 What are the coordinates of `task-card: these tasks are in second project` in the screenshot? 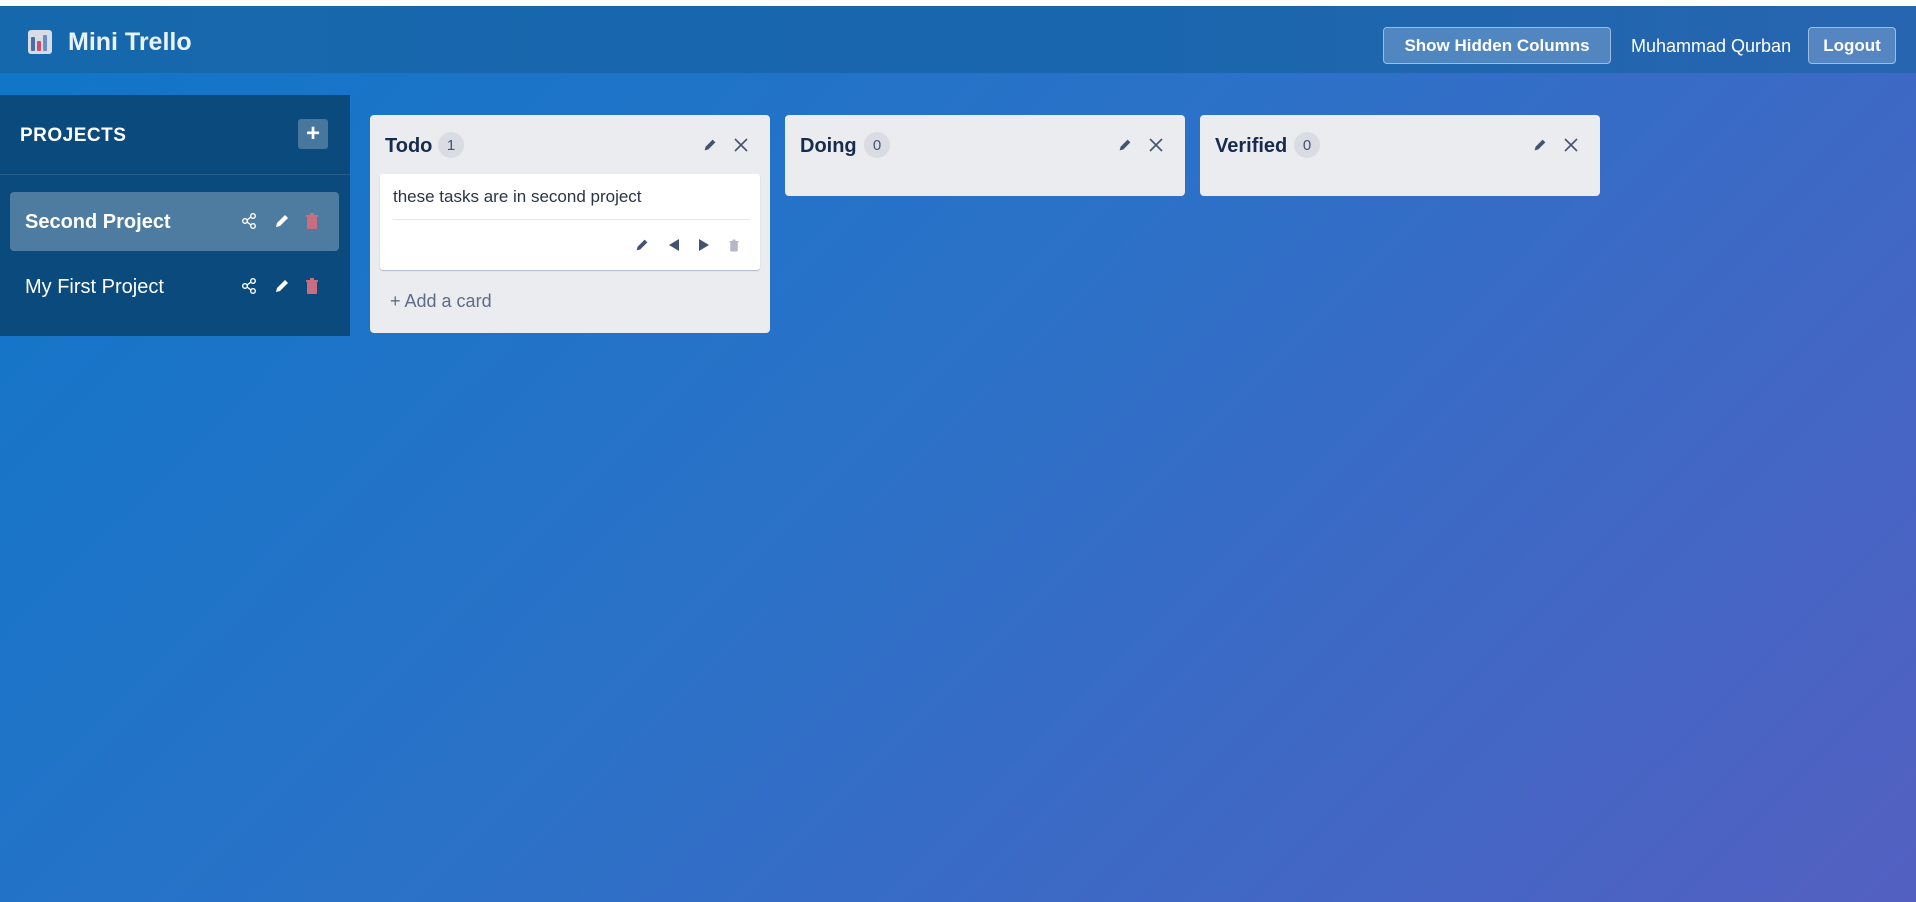 It's located at (570, 222).